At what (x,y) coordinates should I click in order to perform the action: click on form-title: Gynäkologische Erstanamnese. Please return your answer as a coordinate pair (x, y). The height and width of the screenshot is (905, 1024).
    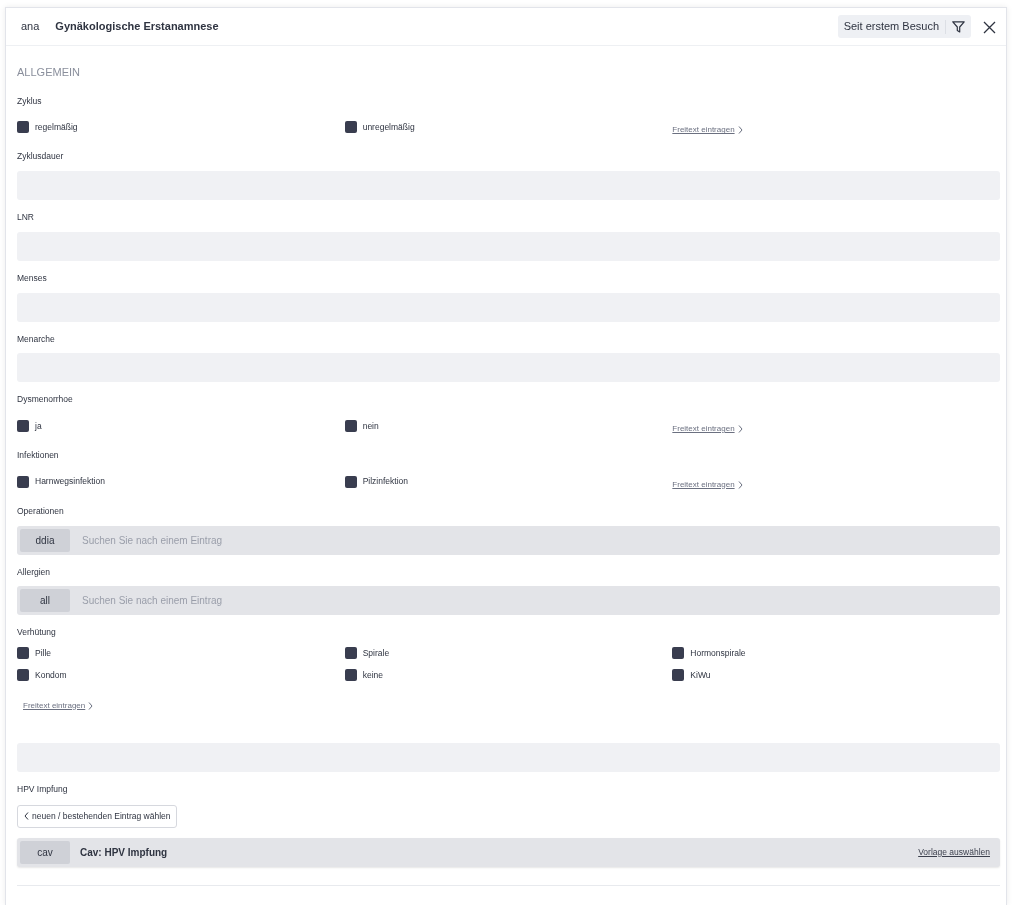
    Looking at the image, I should click on (137, 27).